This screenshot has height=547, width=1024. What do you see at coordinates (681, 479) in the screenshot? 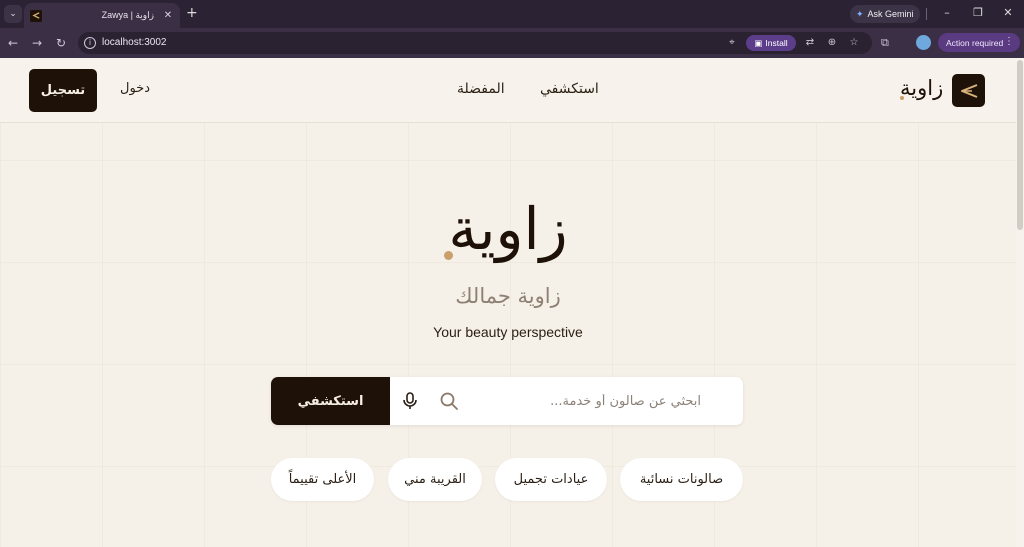
I see `chip-womens-salons: صالونات نسائية` at bounding box center [681, 479].